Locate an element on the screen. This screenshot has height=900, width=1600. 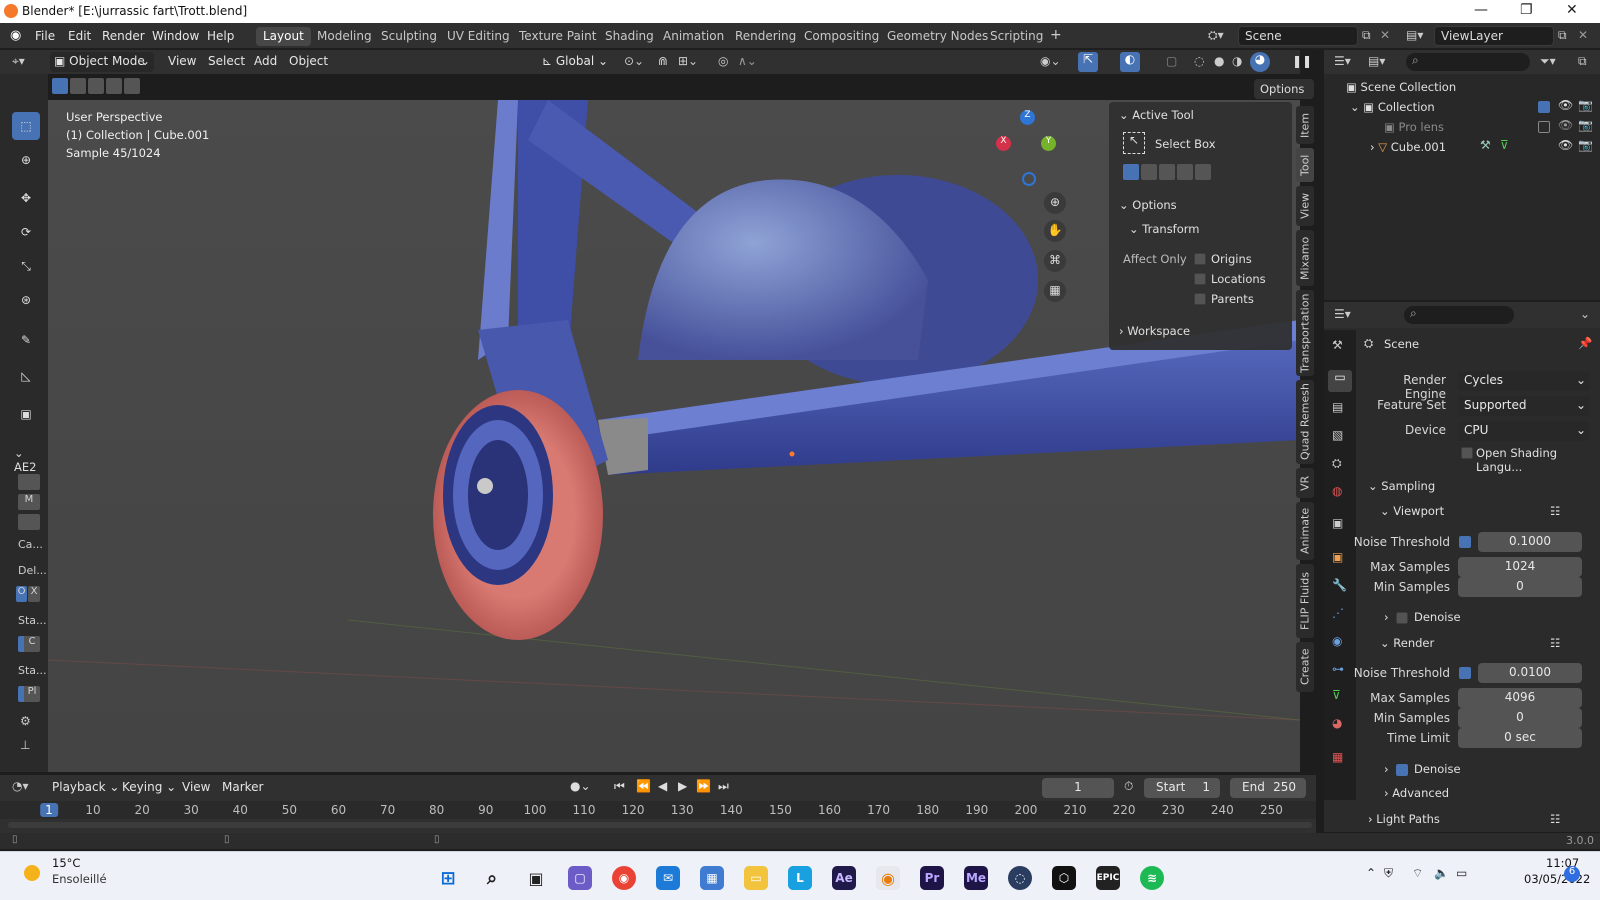
render-presets-icon: ☷ is located at coordinates (1555, 643).